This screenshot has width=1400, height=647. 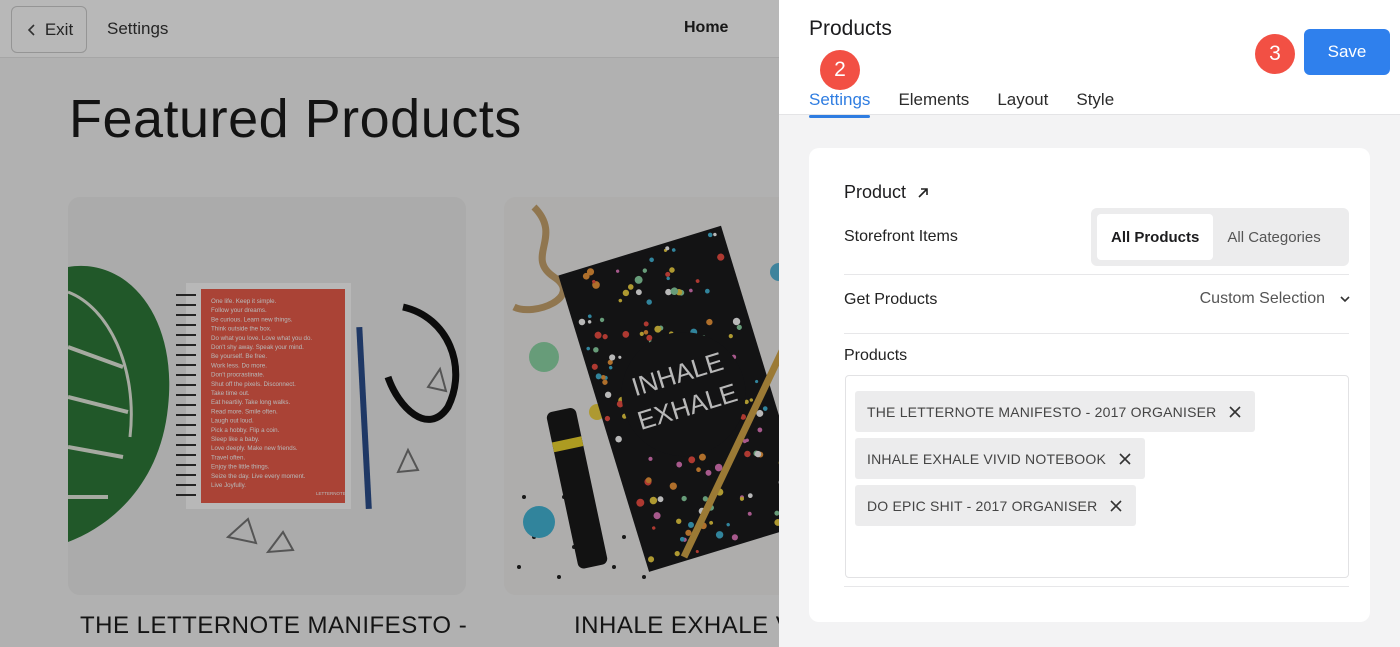 What do you see at coordinates (239, 310) in the screenshot?
I see `notebook-text-line: Follow your dreams.` at bounding box center [239, 310].